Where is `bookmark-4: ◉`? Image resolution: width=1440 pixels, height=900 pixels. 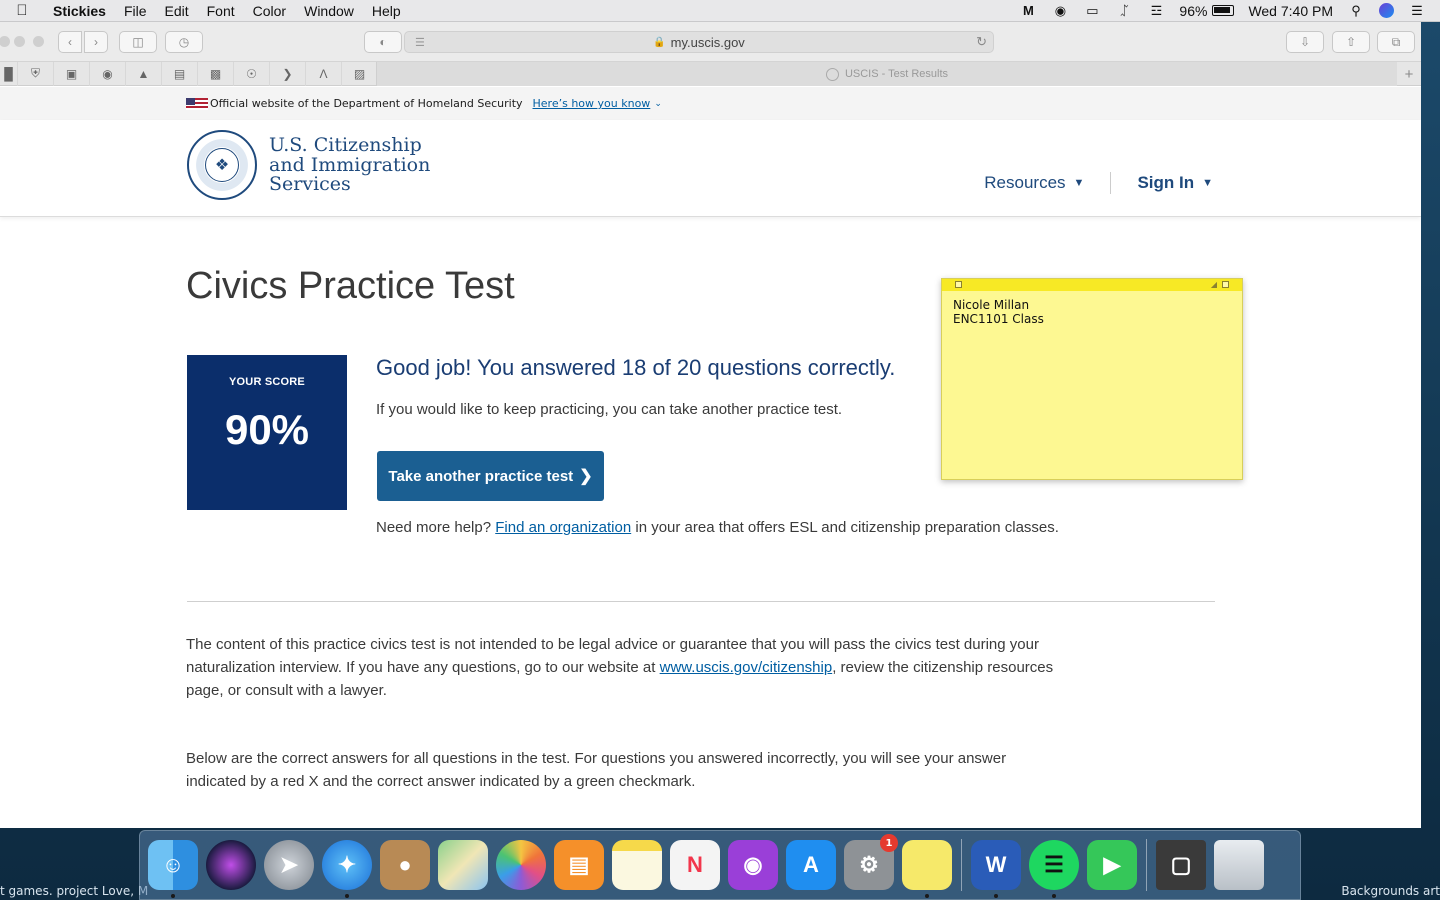
bookmark-4: ◉ is located at coordinates (108, 73).